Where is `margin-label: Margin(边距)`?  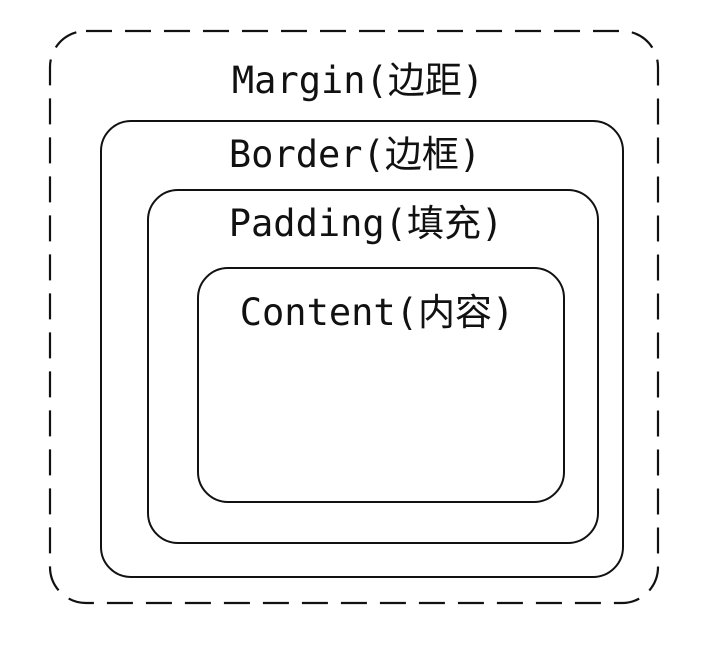
margin-label: Margin(边距) is located at coordinates (358, 80).